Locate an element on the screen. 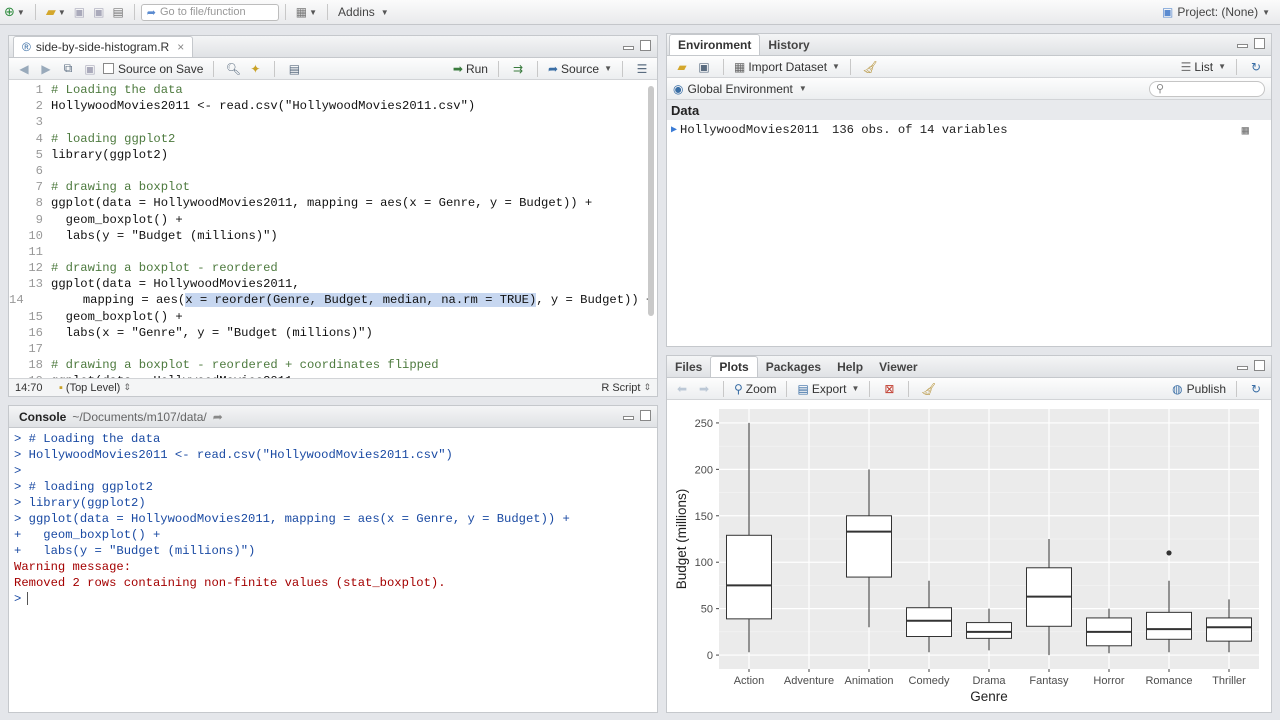 The height and width of the screenshot is (720, 1280). line-number: 12 is located at coordinates (35, 268).